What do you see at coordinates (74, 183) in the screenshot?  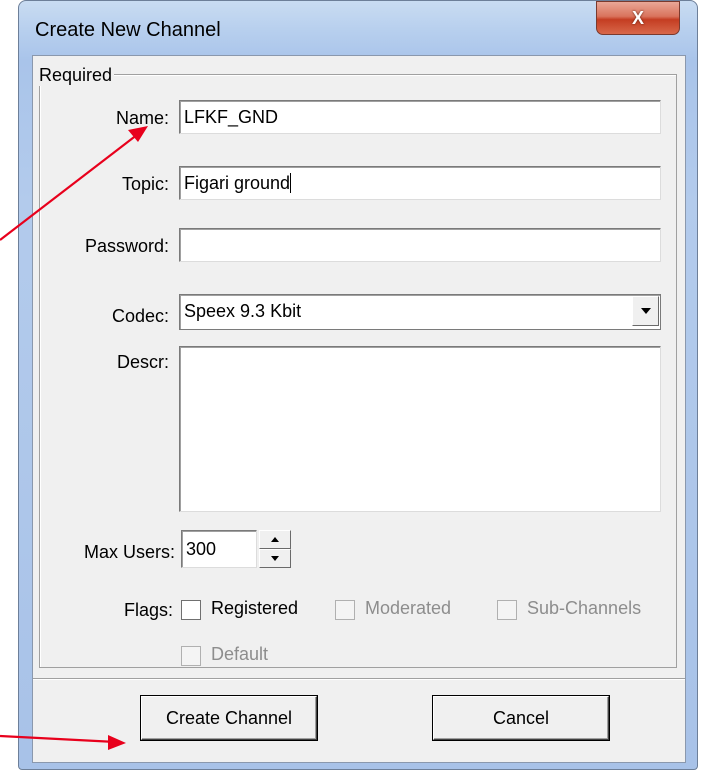 I see `annotation-arrow-name` at bounding box center [74, 183].